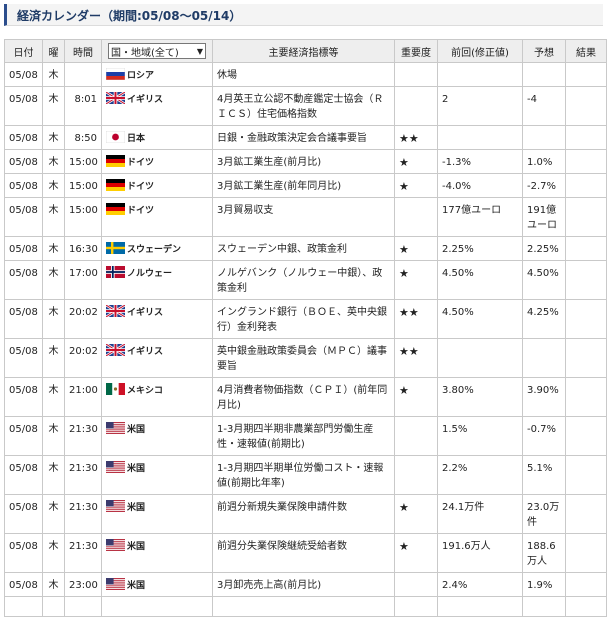 This screenshot has height=617, width=611. What do you see at coordinates (544, 280) in the screenshot?
I see `cell-forecast: 4.50%` at bounding box center [544, 280].